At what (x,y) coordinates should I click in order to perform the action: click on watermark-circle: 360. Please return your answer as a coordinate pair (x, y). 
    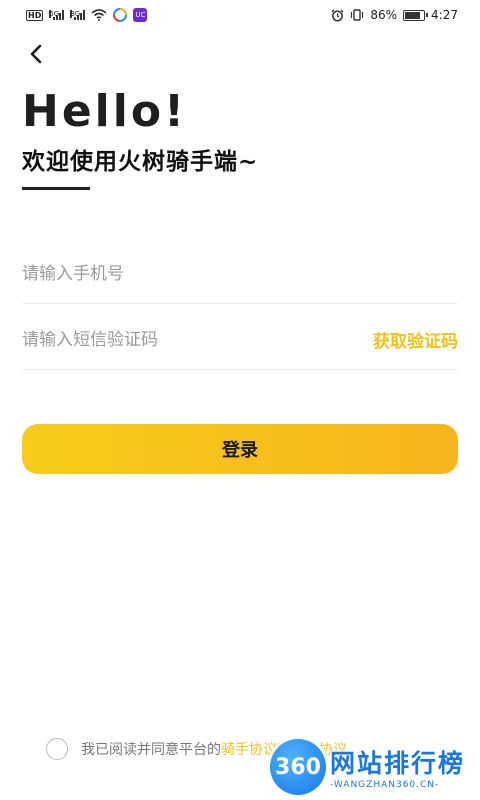
    Looking at the image, I should click on (298, 767).